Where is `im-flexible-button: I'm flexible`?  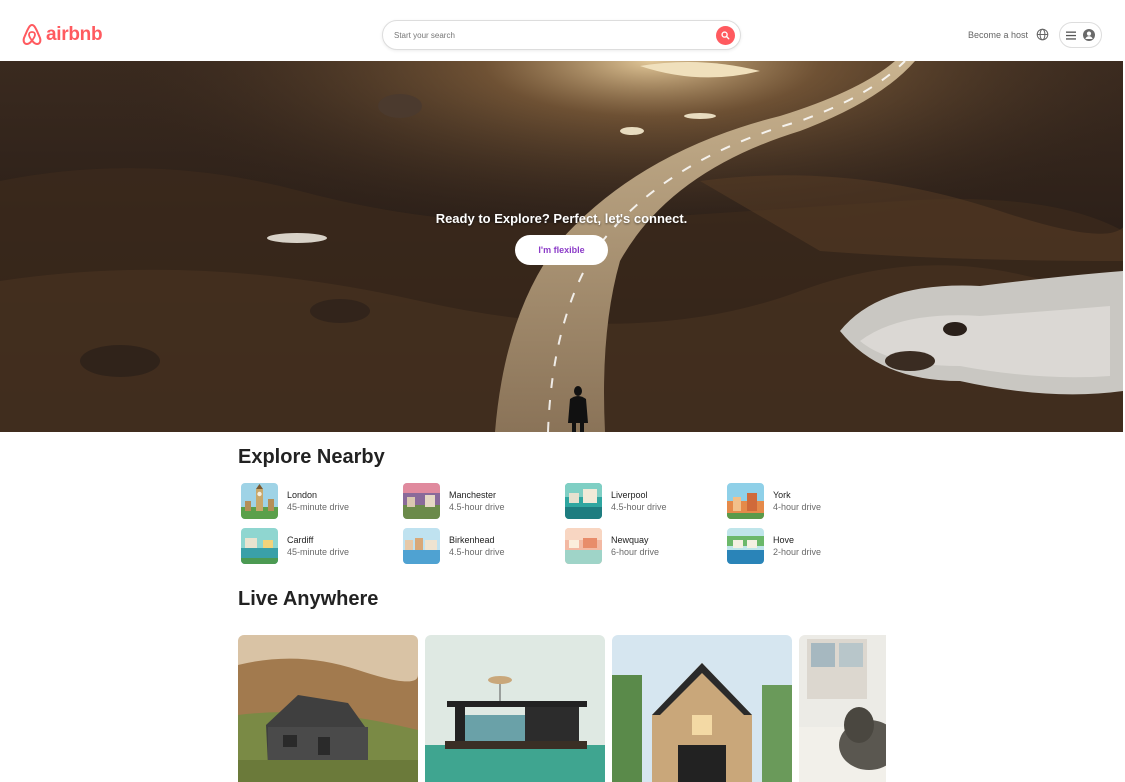
im-flexible-button: I'm flexible is located at coordinates (561, 250).